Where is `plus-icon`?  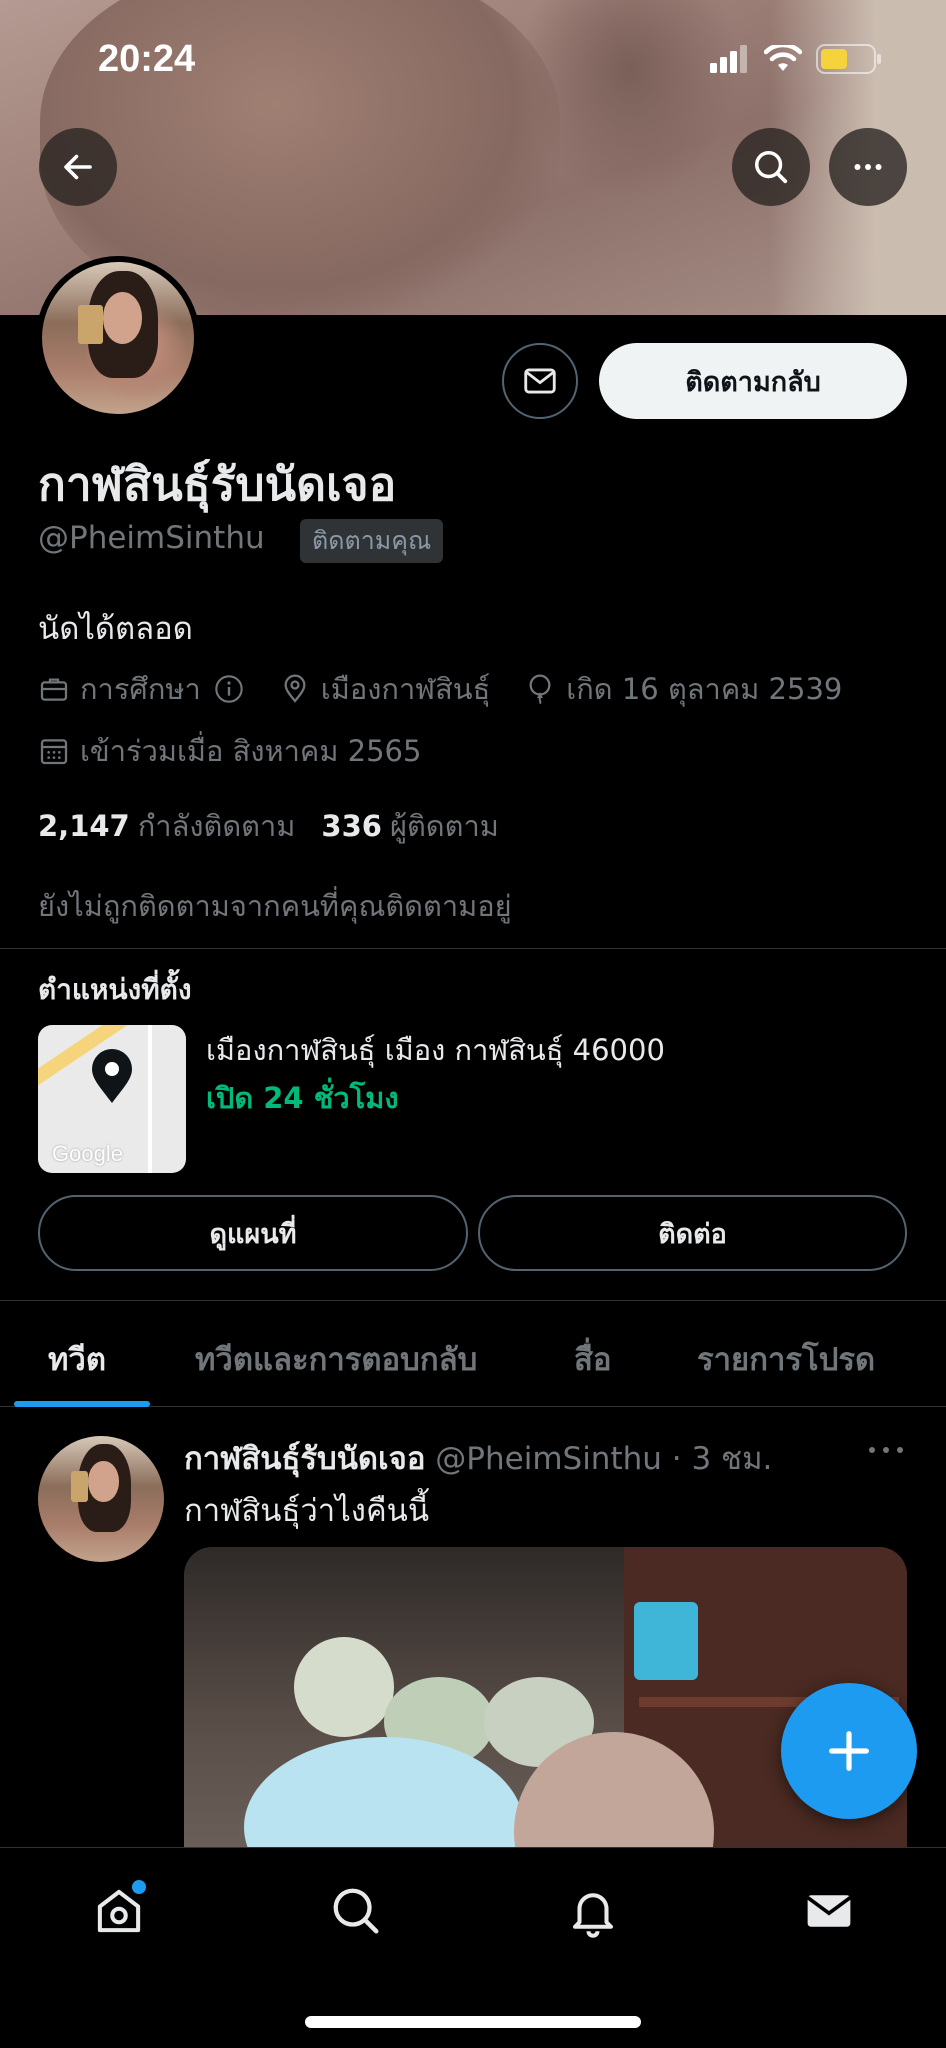
plus-icon is located at coordinates (849, 1751).